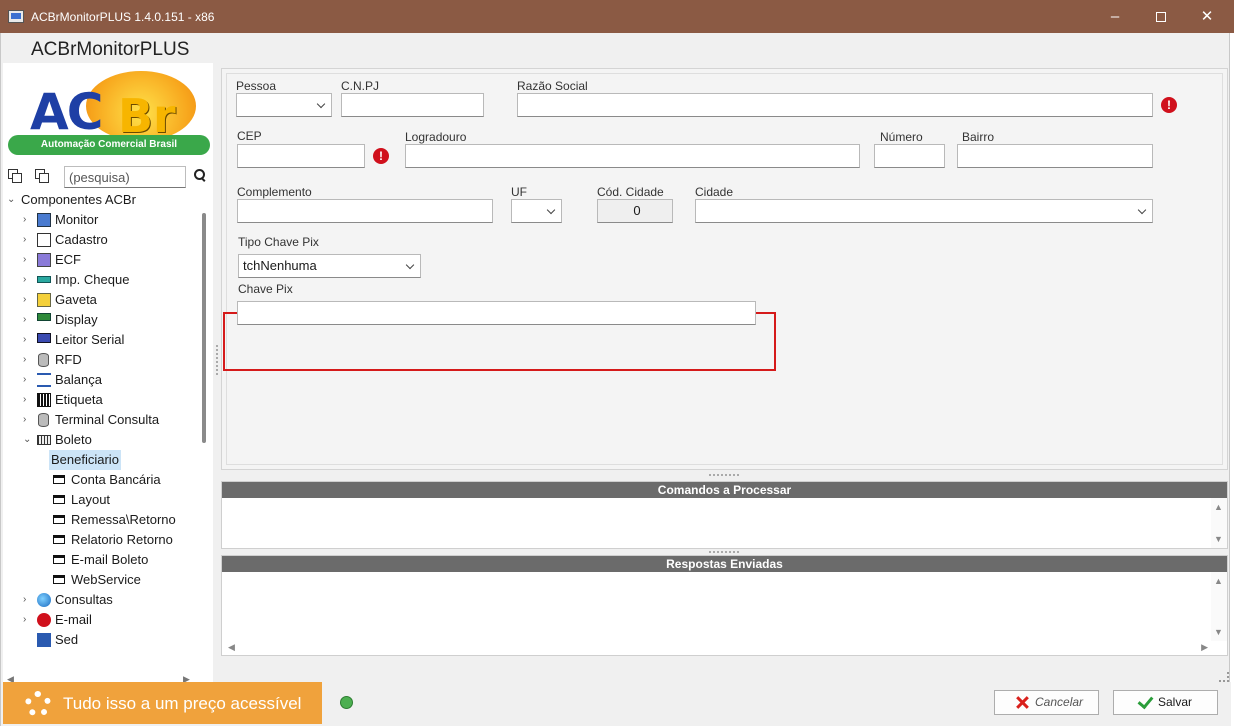 The image size is (1234, 726). I want to click on tree-item-label: Relatorio Retorno, so click(122, 539).